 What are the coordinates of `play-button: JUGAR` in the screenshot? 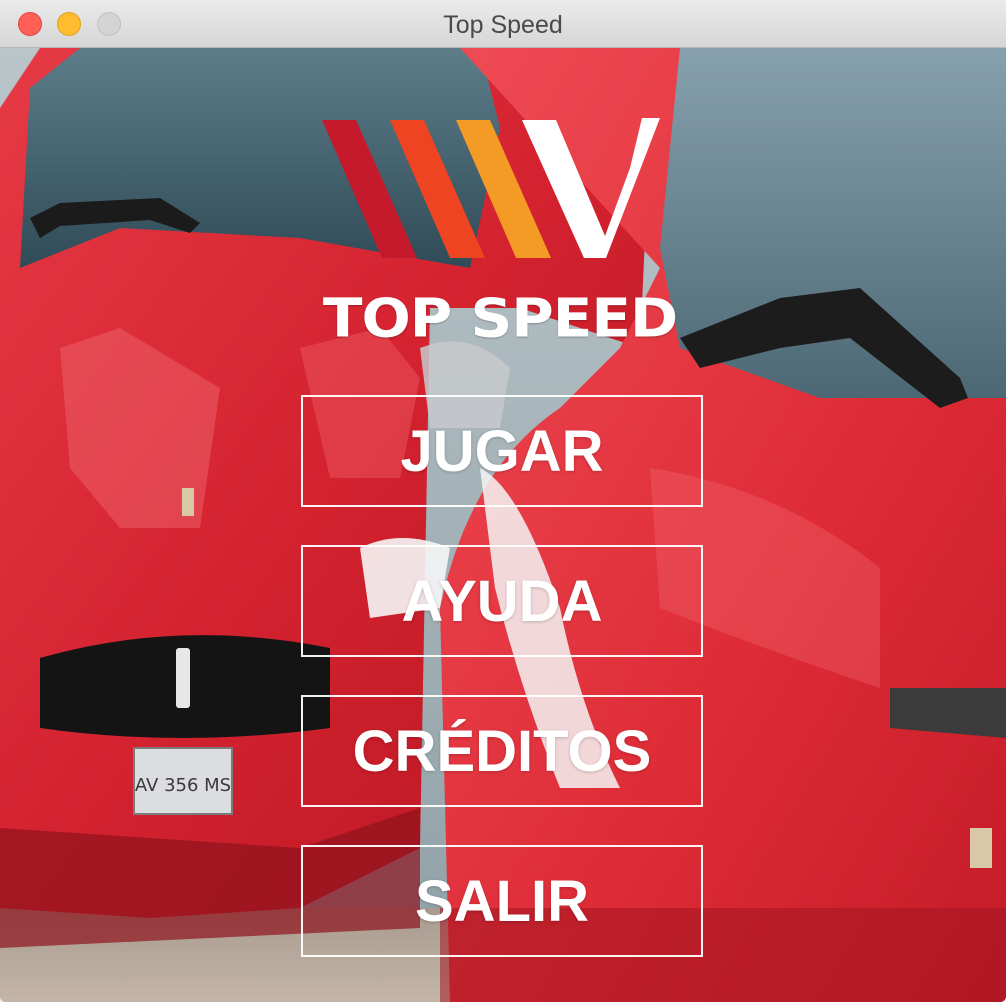 It's located at (502, 451).